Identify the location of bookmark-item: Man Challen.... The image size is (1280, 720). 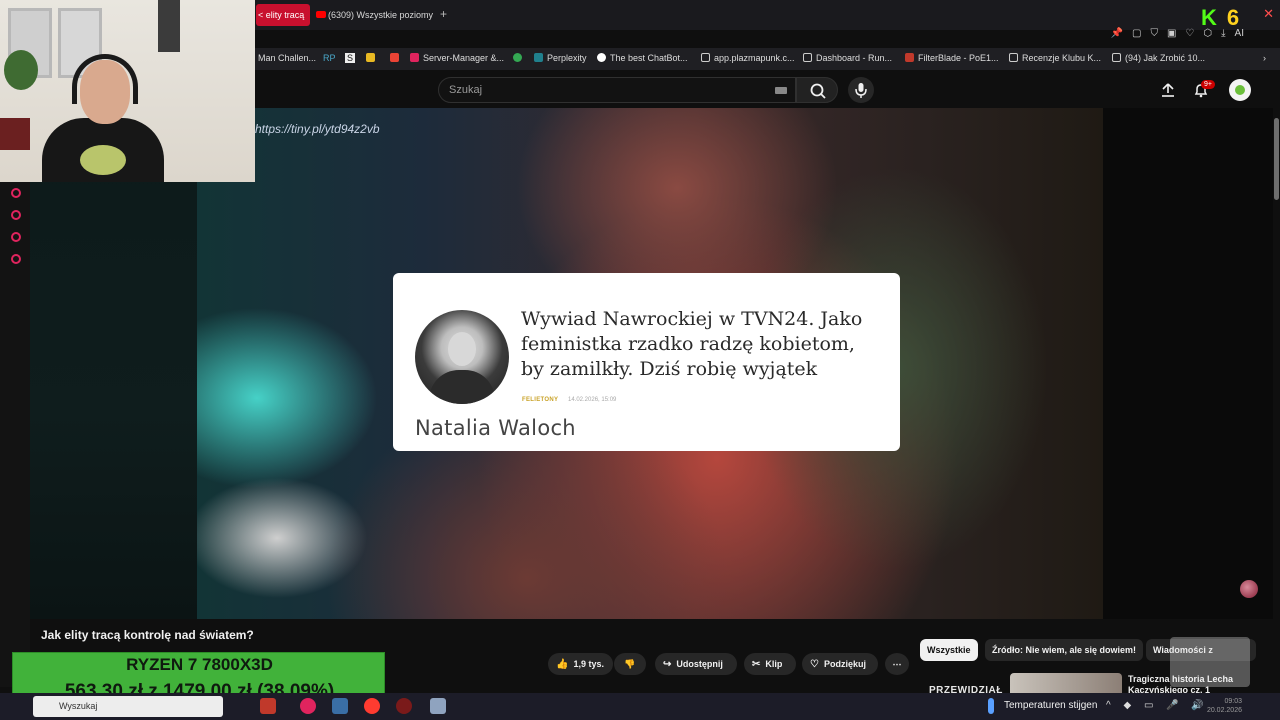
(287, 58).